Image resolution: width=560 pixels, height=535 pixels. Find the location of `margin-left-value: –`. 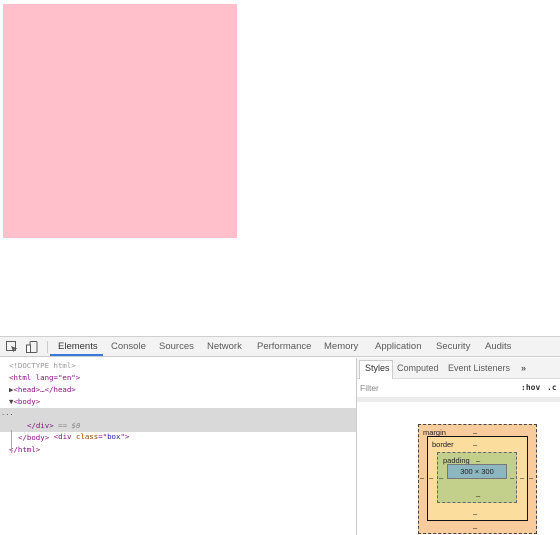

margin-left-value: – is located at coordinates (422, 477).